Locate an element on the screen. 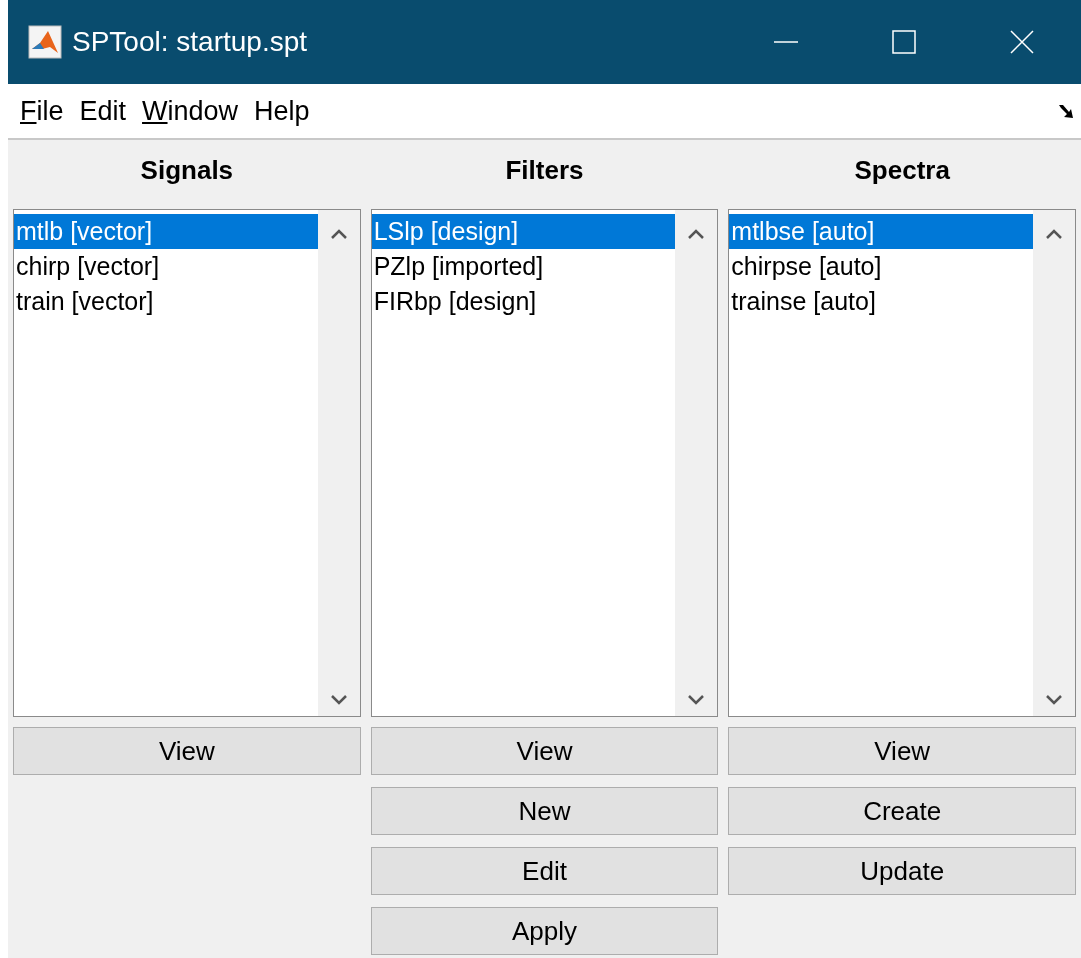  app-icon is located at coordinates (45, 42).